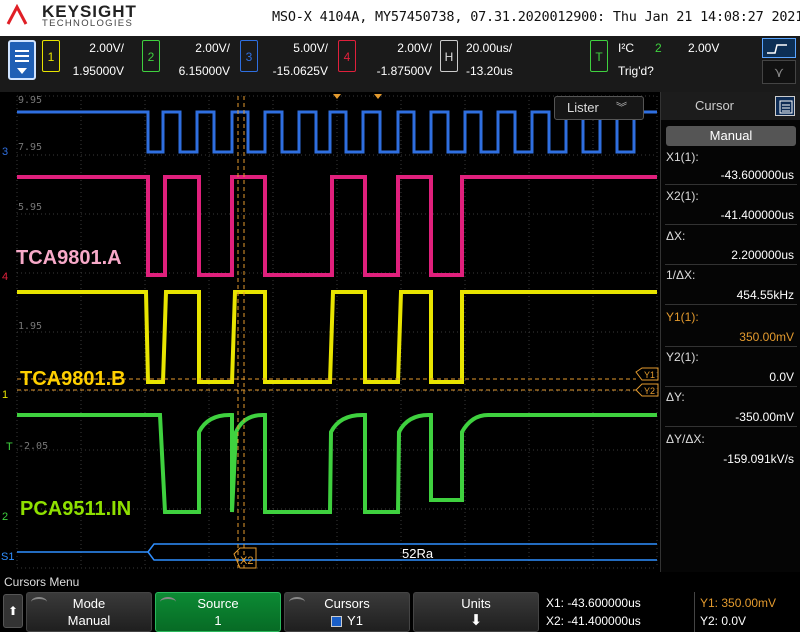  I want to click on channel-1-button: 1, so click(51, 56).